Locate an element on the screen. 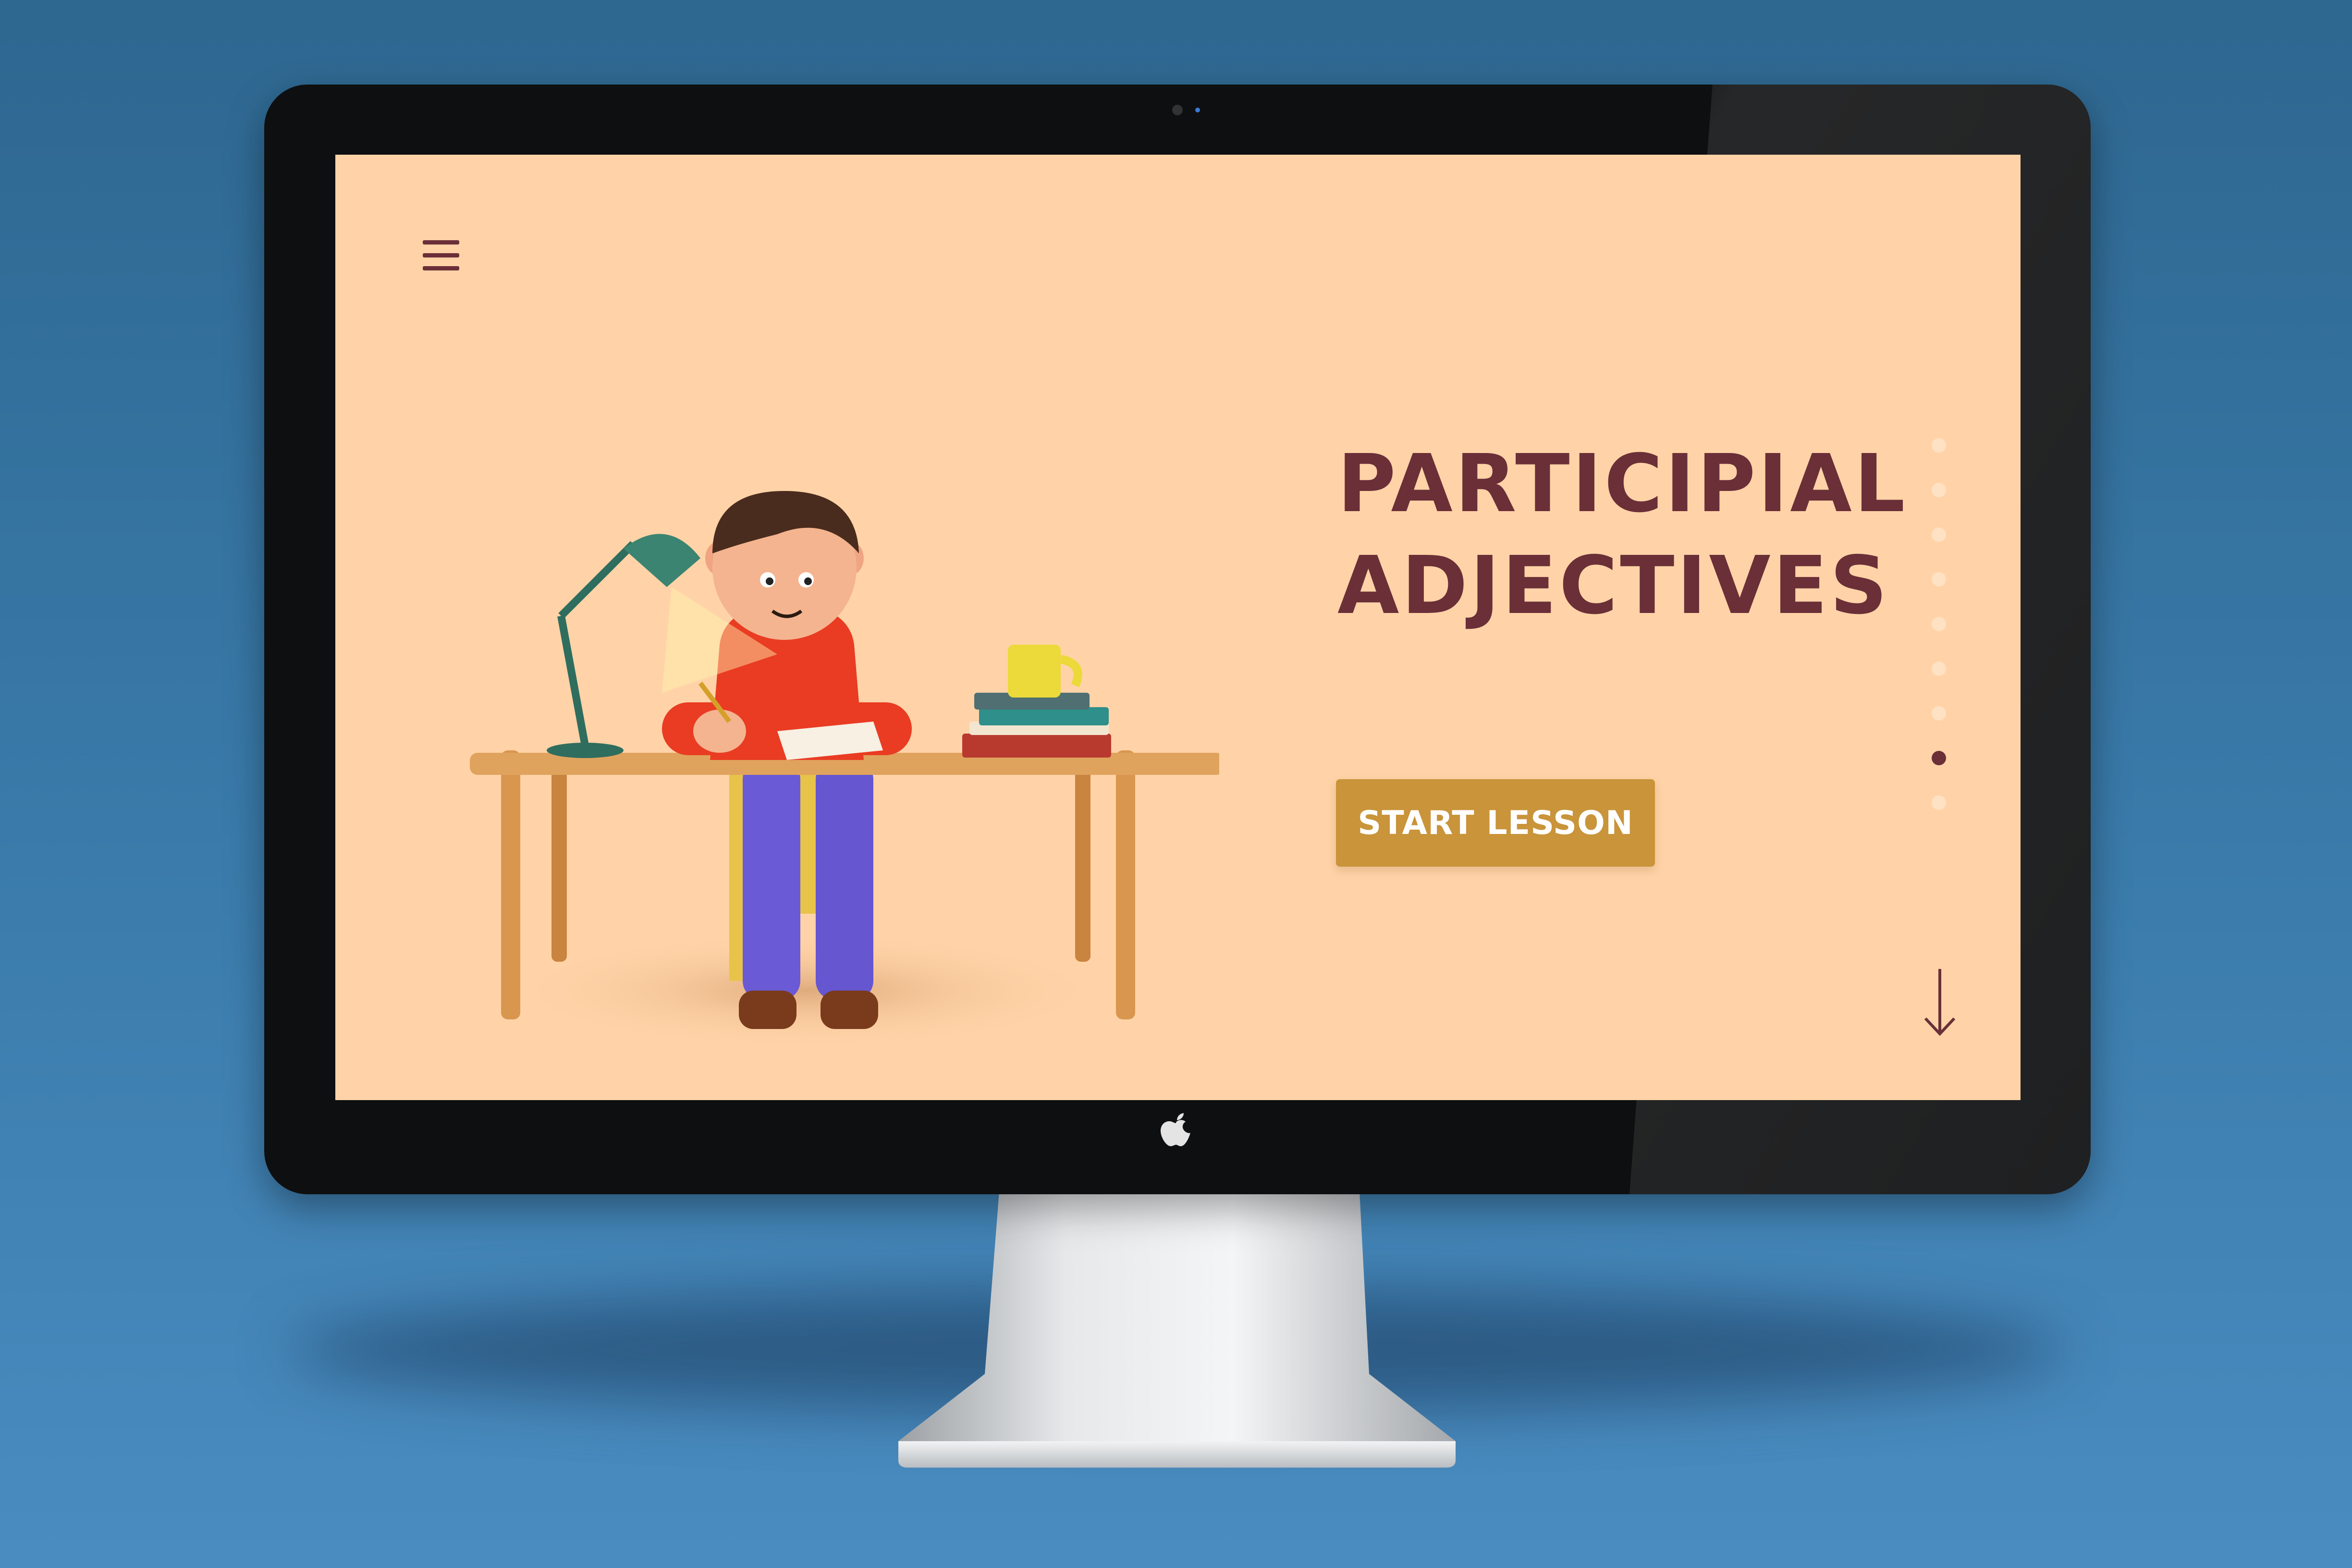  pagination-dots is located at coordinates (1939, 624).